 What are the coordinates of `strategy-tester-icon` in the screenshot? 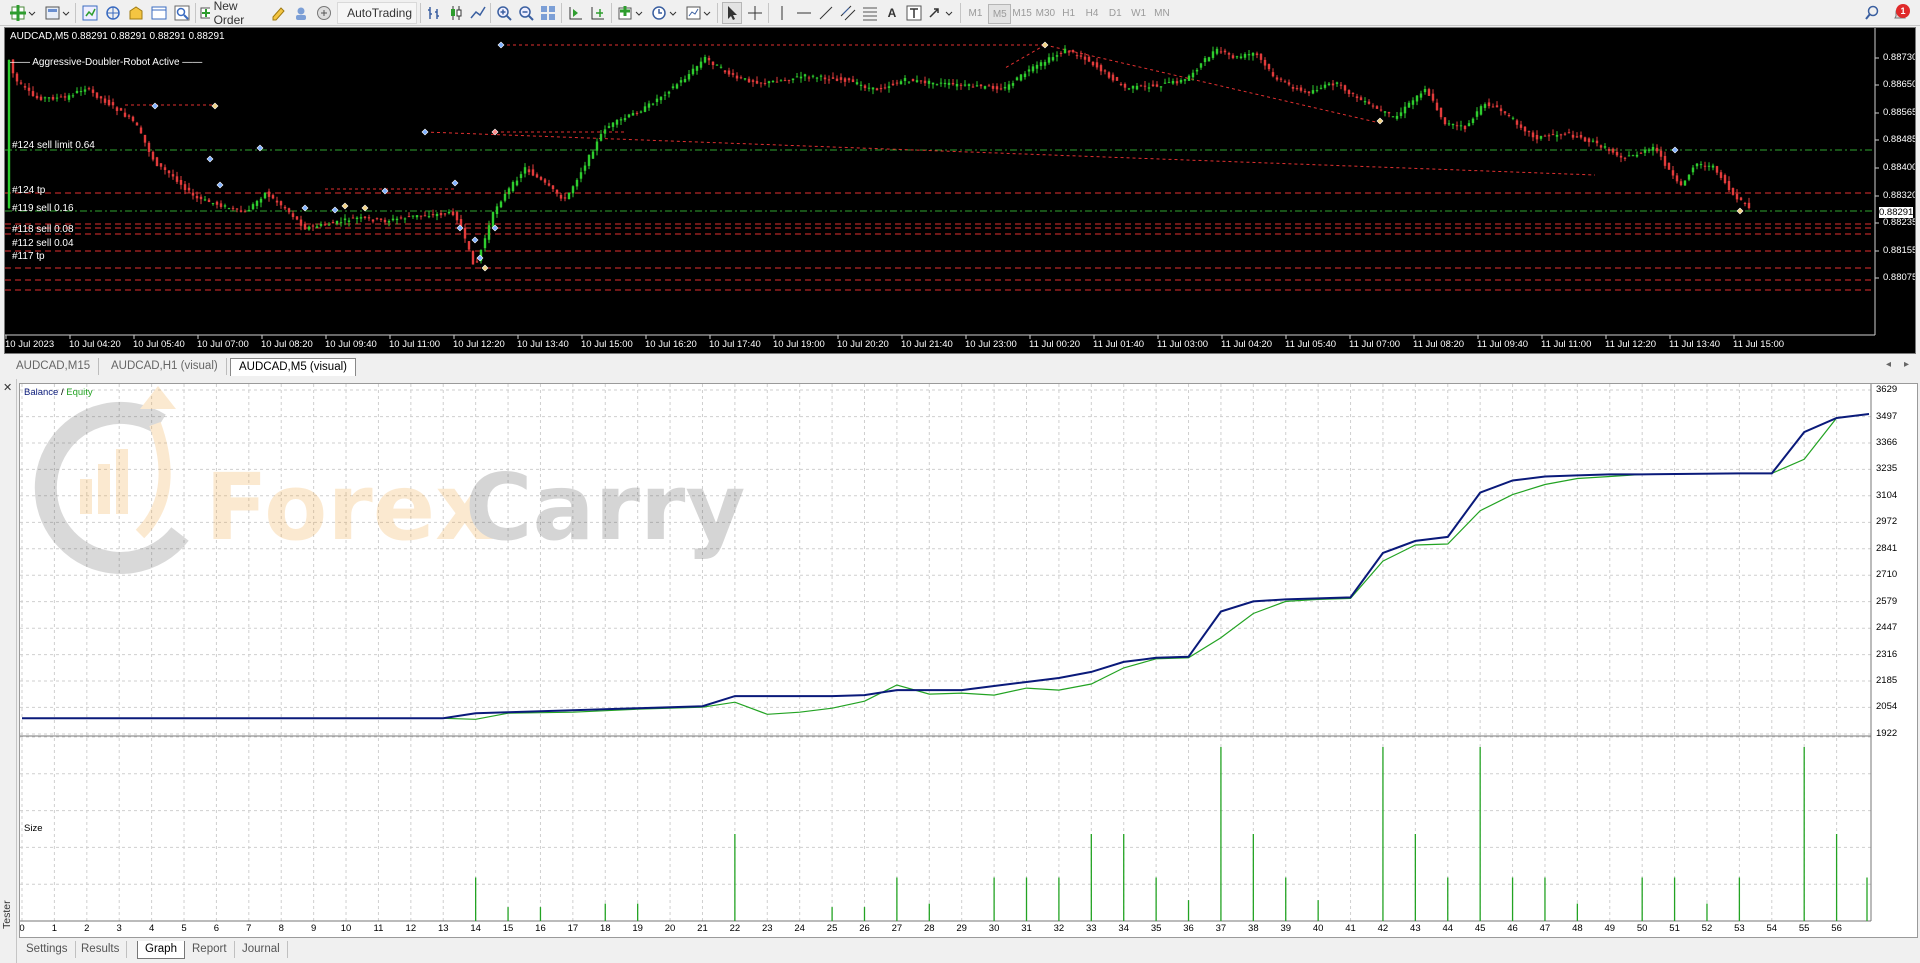 It's located at (182, 13).